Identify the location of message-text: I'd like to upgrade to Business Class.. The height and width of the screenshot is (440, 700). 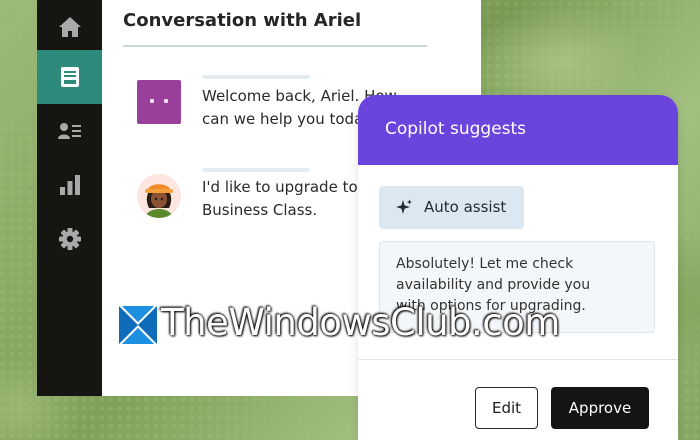
(280, 199).